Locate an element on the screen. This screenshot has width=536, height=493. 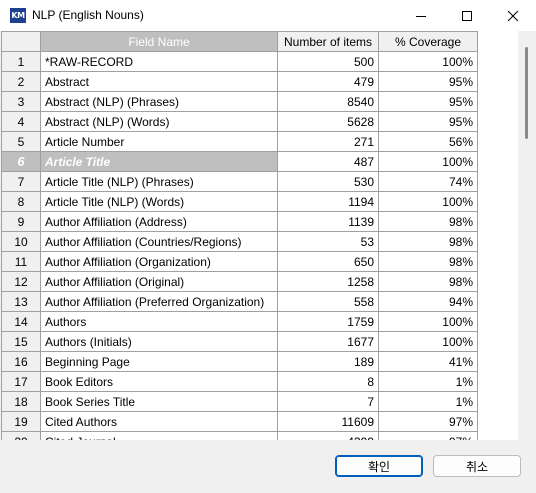
table-row: 17 Book Editors 8 1% is located at coordinates (239, 381).